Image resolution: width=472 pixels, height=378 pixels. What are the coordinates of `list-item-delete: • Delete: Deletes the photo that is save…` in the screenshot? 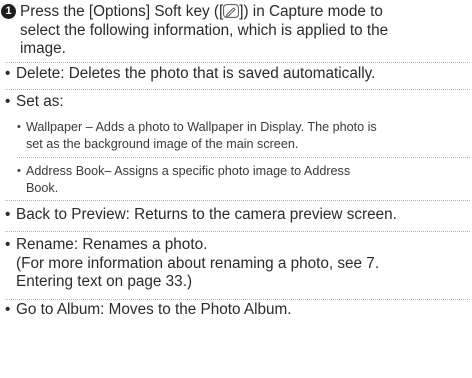 It's located at (237, 74).